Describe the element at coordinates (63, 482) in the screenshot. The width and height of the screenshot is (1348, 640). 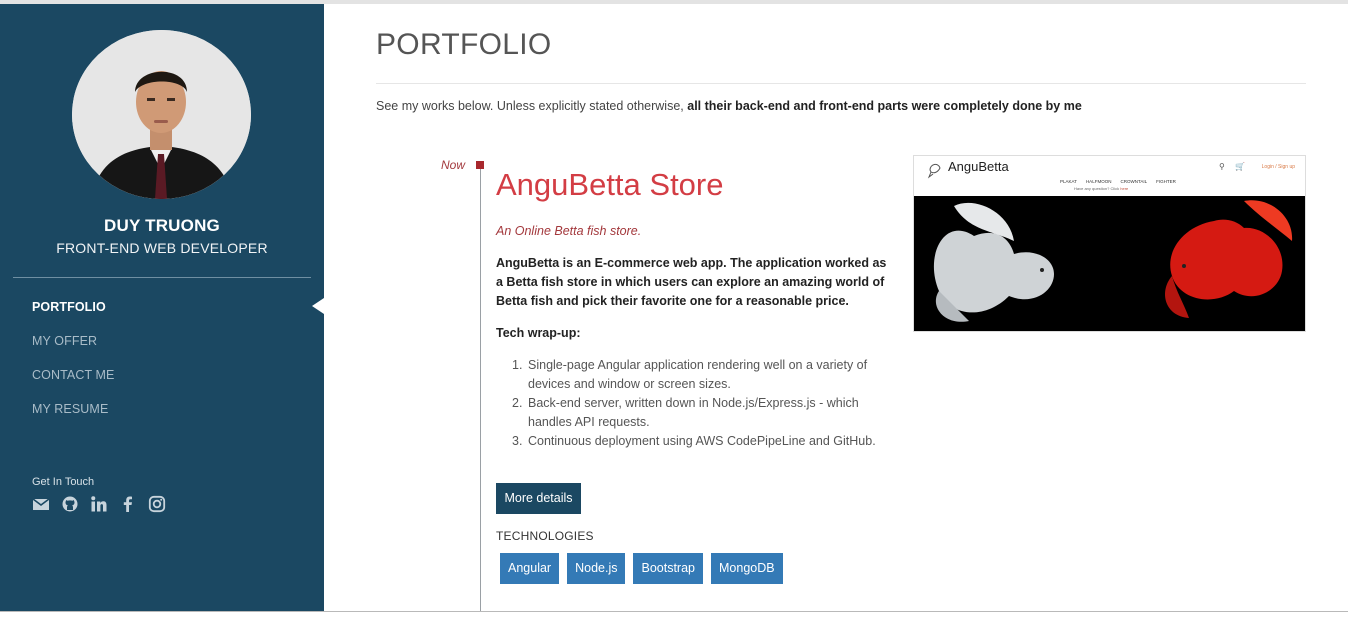
I see `get-in-touch-label: Get In Touch` at that location.